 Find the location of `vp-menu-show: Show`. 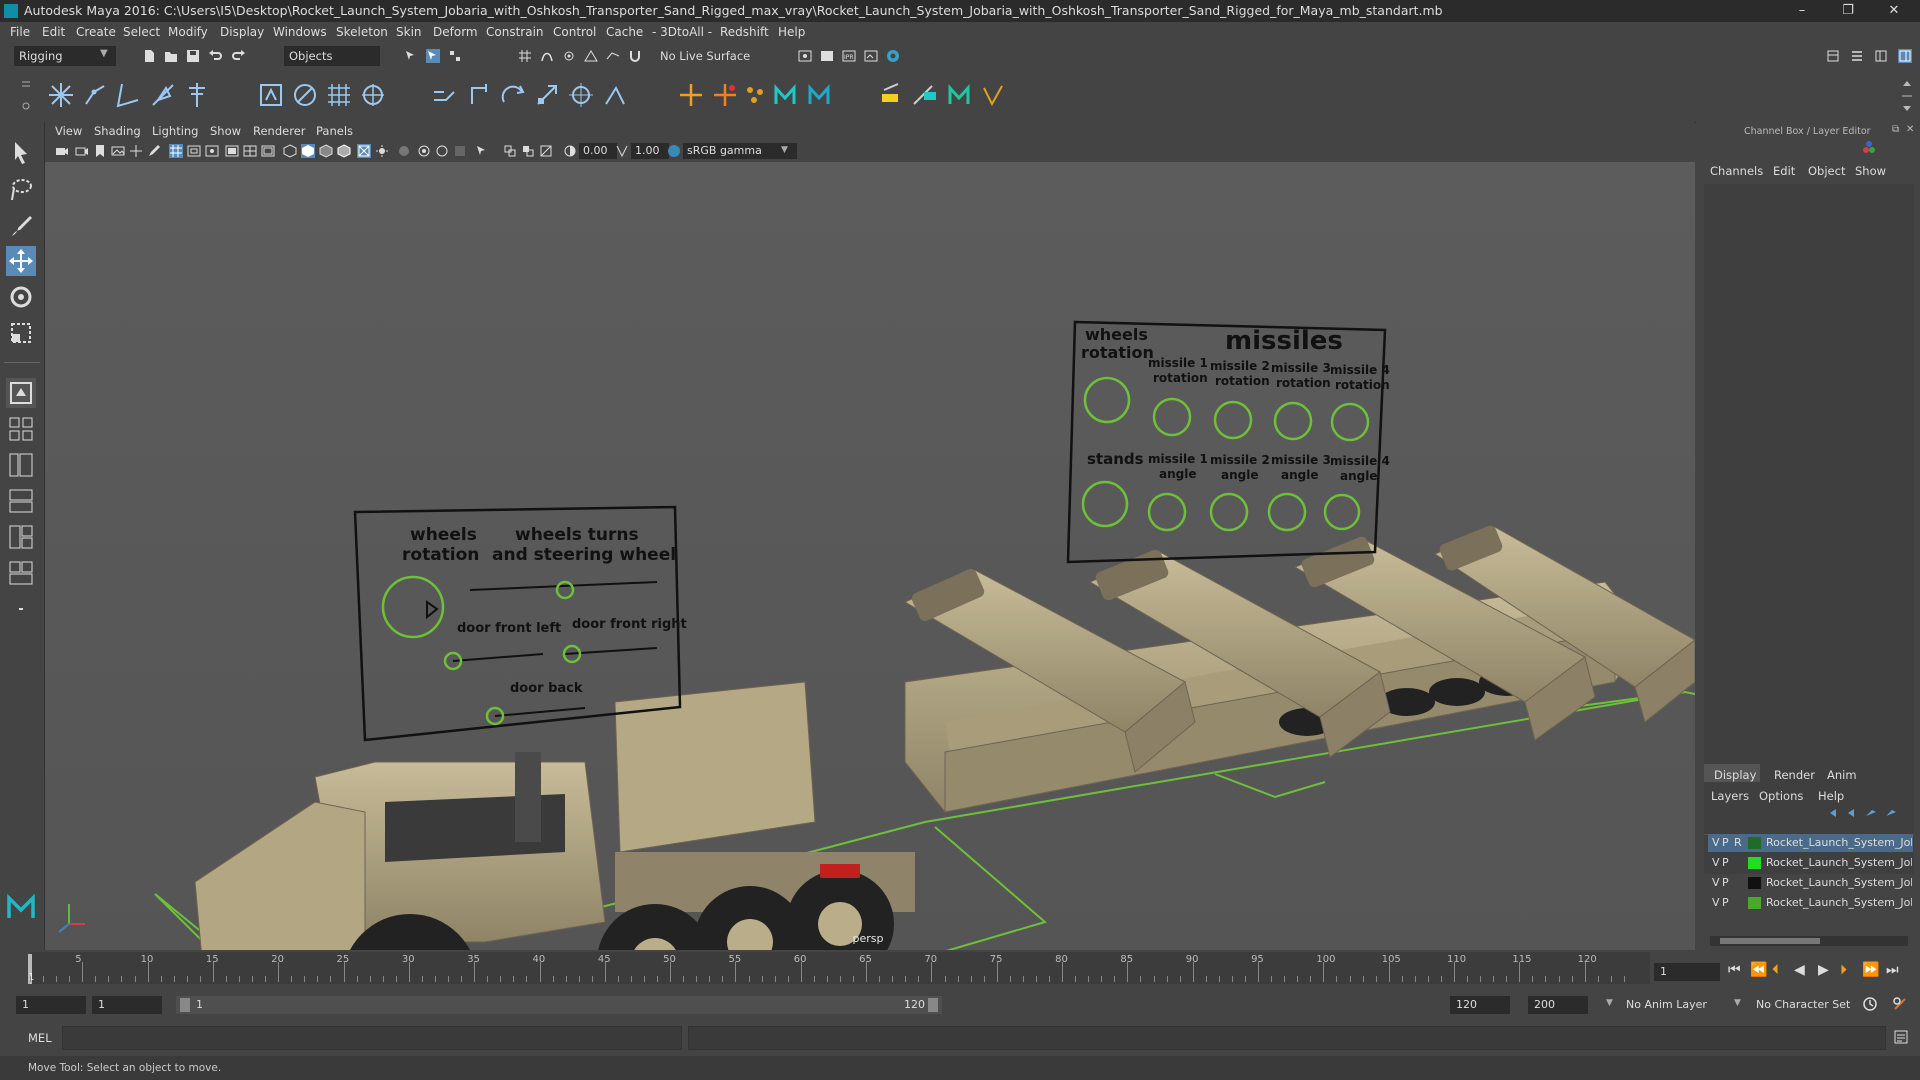

vp-menu-show: Show is located at coordinates (225, 131).